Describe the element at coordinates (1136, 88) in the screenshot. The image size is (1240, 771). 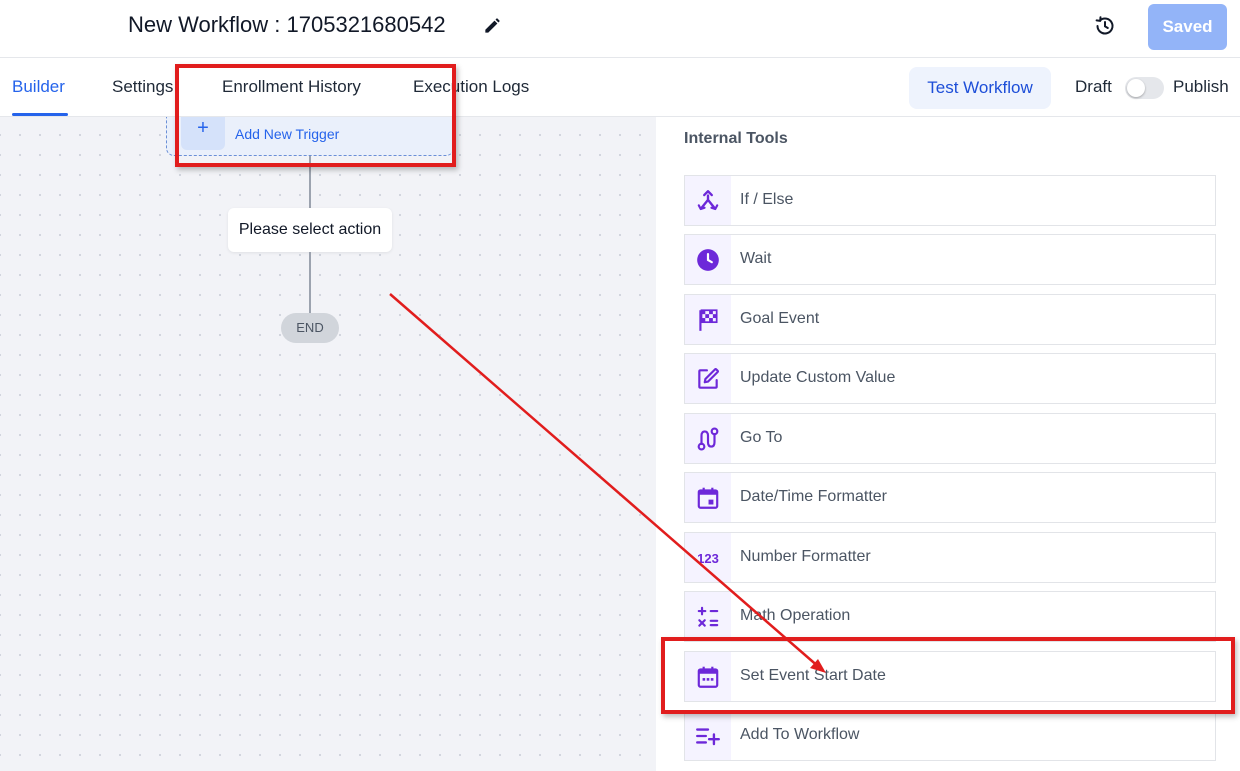
I see `toggle-knob` at that location.